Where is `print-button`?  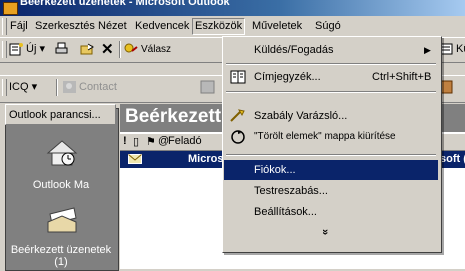
print-button is located at coordinates (62, 49).